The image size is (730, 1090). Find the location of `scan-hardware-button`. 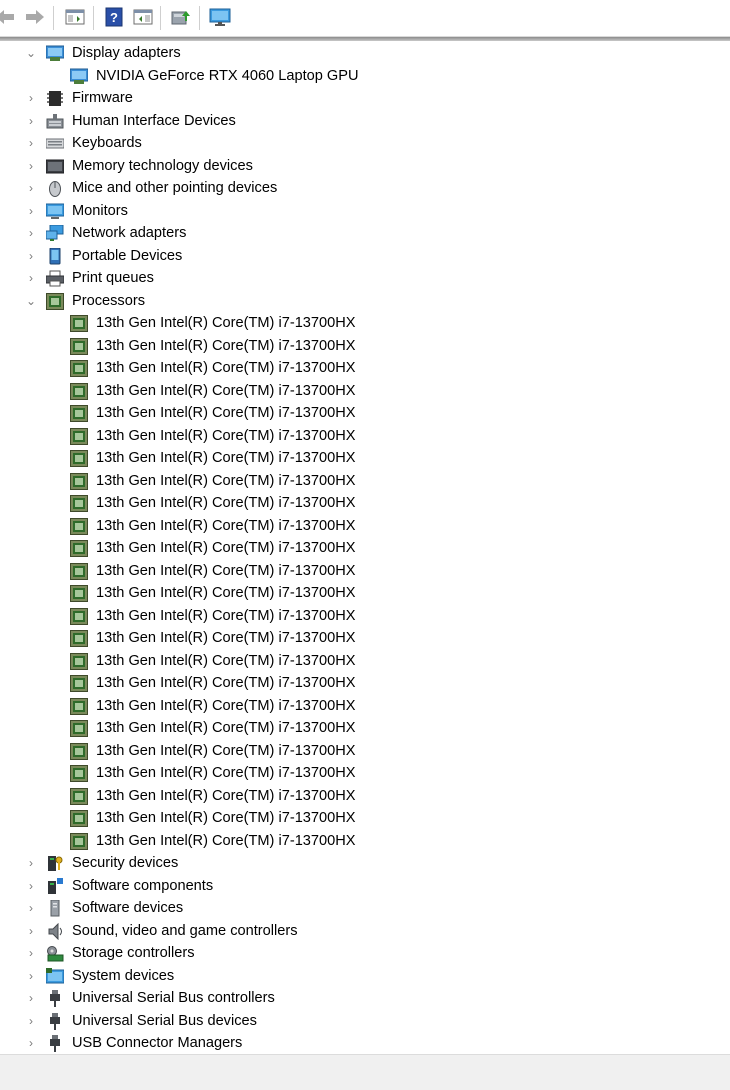

scan-hardware-button is located at coordinates (220, 17).